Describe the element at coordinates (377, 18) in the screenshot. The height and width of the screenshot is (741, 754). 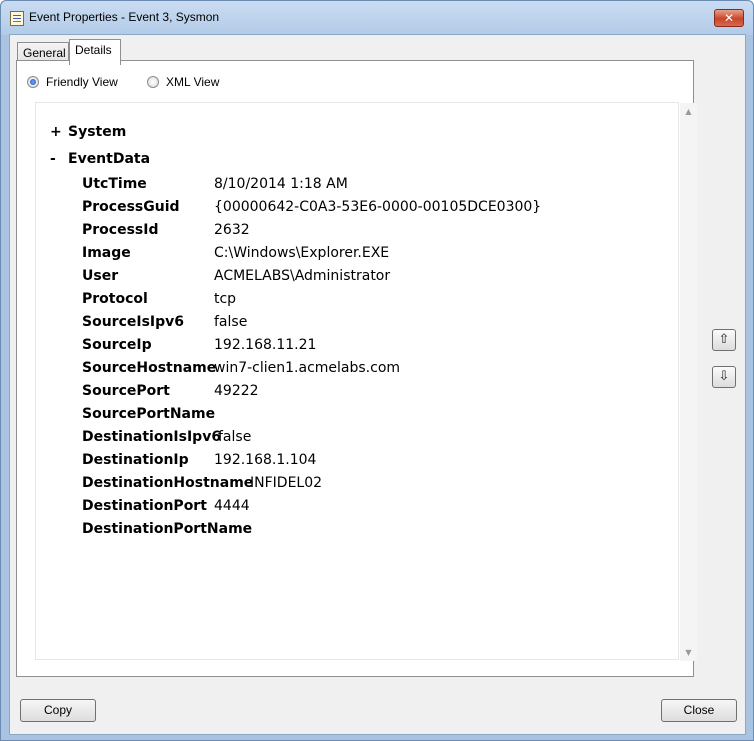
I see `title-bar: Event Properties - Event 3, Sysmon ✕` at that location.